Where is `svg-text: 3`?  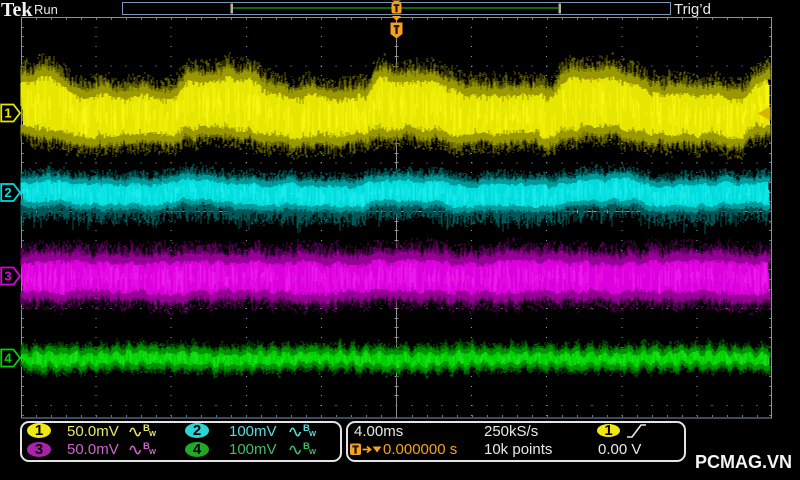 svg-text: 3 is located at coordinates (7, 276).